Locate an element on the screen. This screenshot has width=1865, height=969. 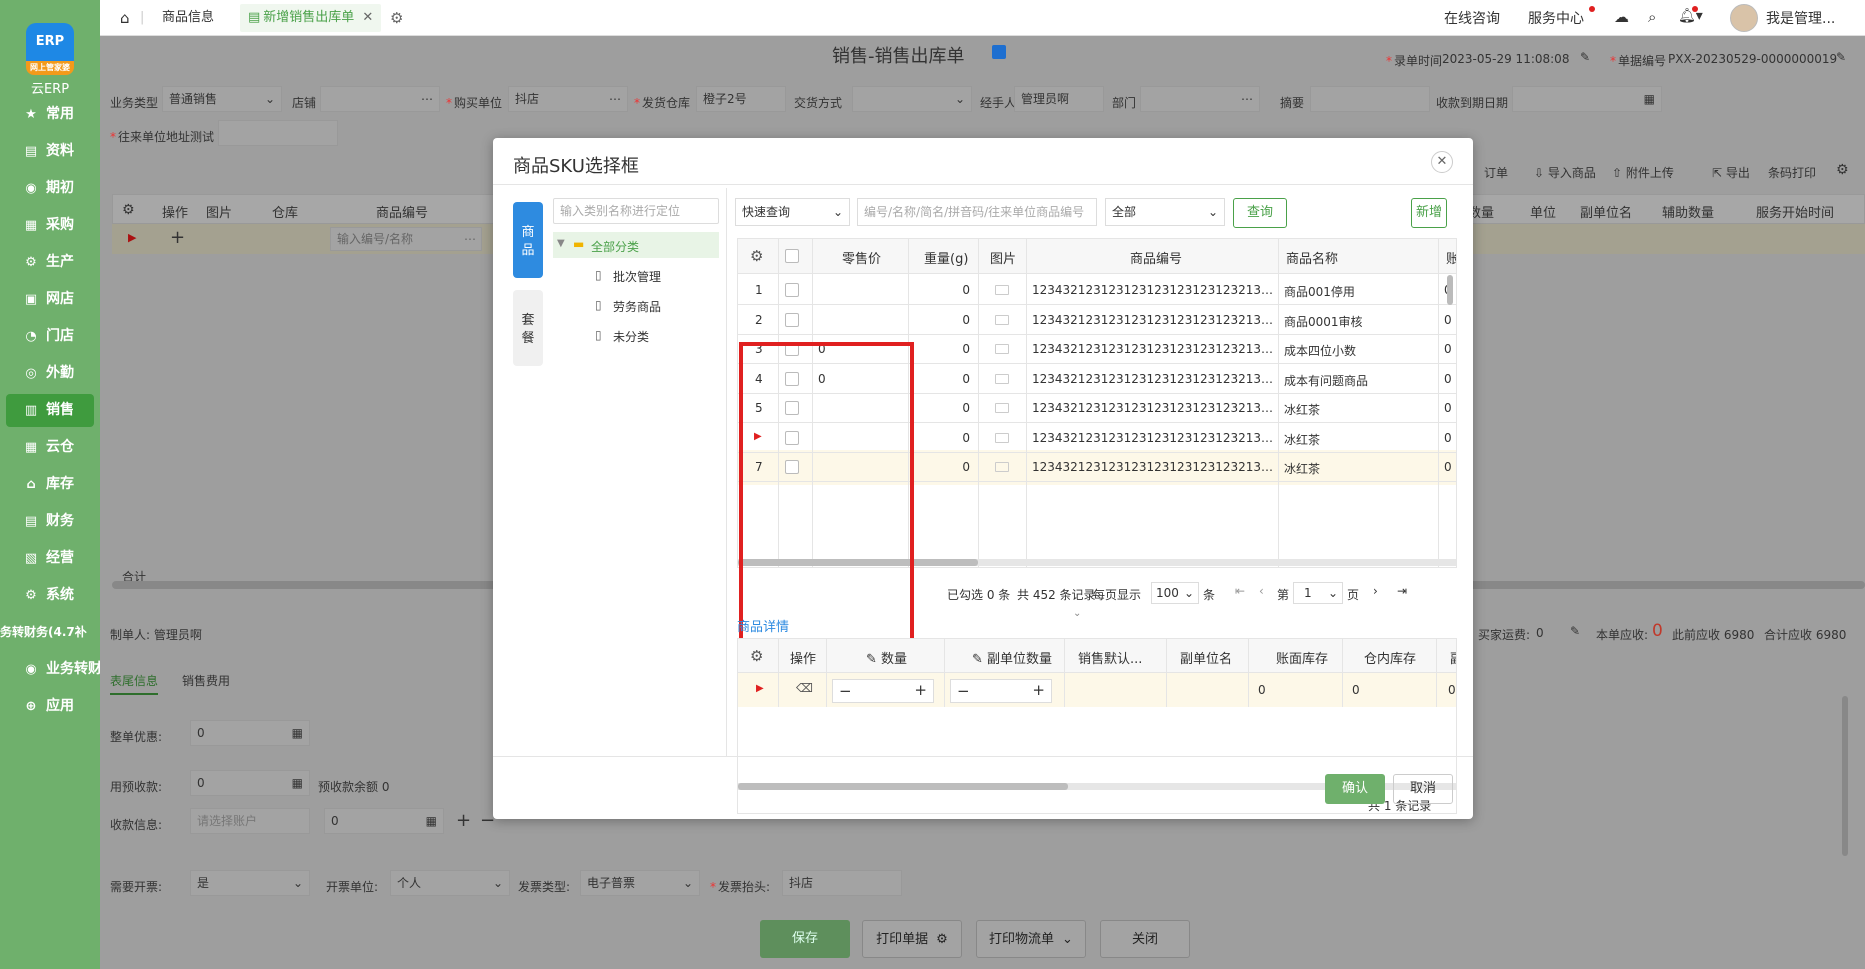
close-tab-icon: ✕ is located at coordinates (367, 17).